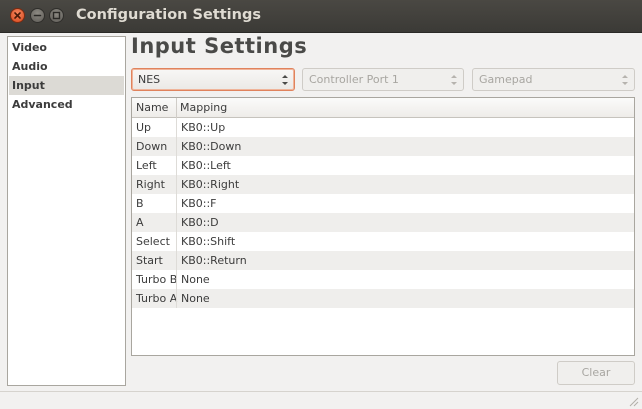 This screenshot has height=409, width=642. Describe the element at coordinates (211, 146) in the screenshot. I see `cell-mapping: KB0::Down` at that location.